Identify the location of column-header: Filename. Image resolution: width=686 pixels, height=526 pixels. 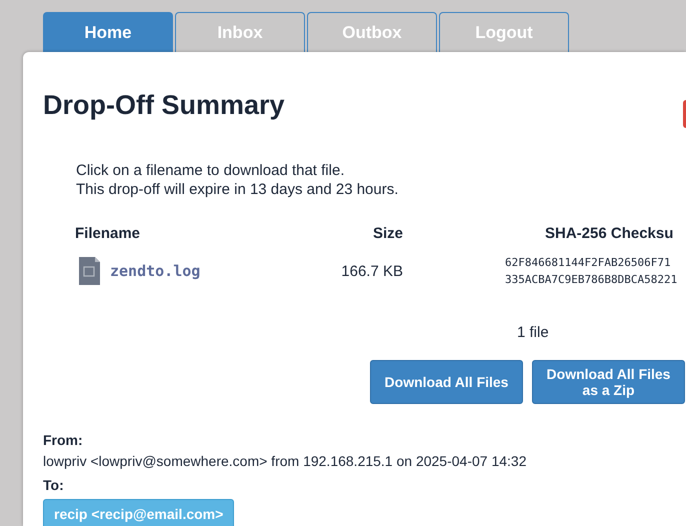
(108, 233).